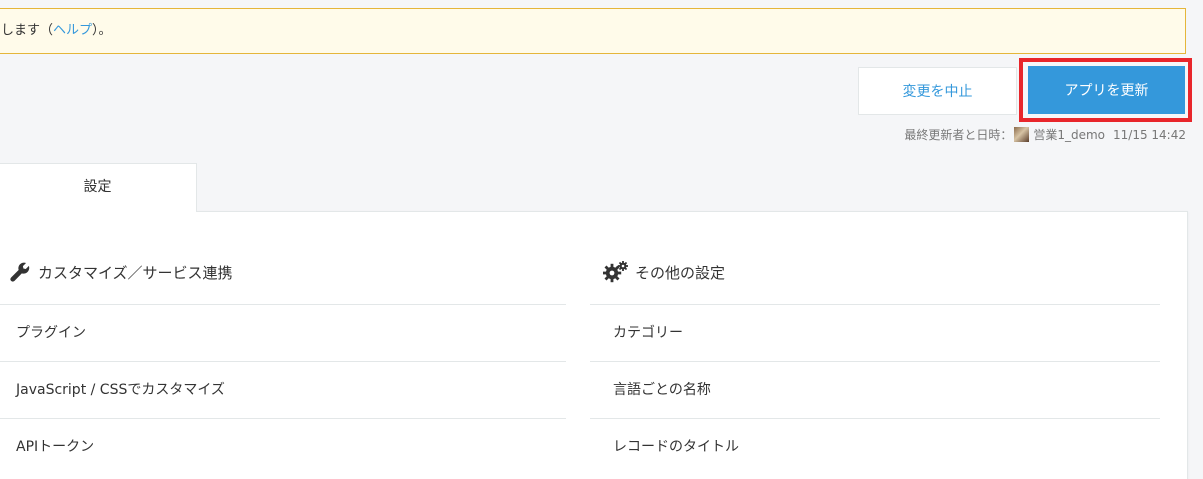  What do you see at coordinates (593, 31) in the screenshot?
I see `notice-banner: します（ヘルプ）。` at bounding box center [593, 31].